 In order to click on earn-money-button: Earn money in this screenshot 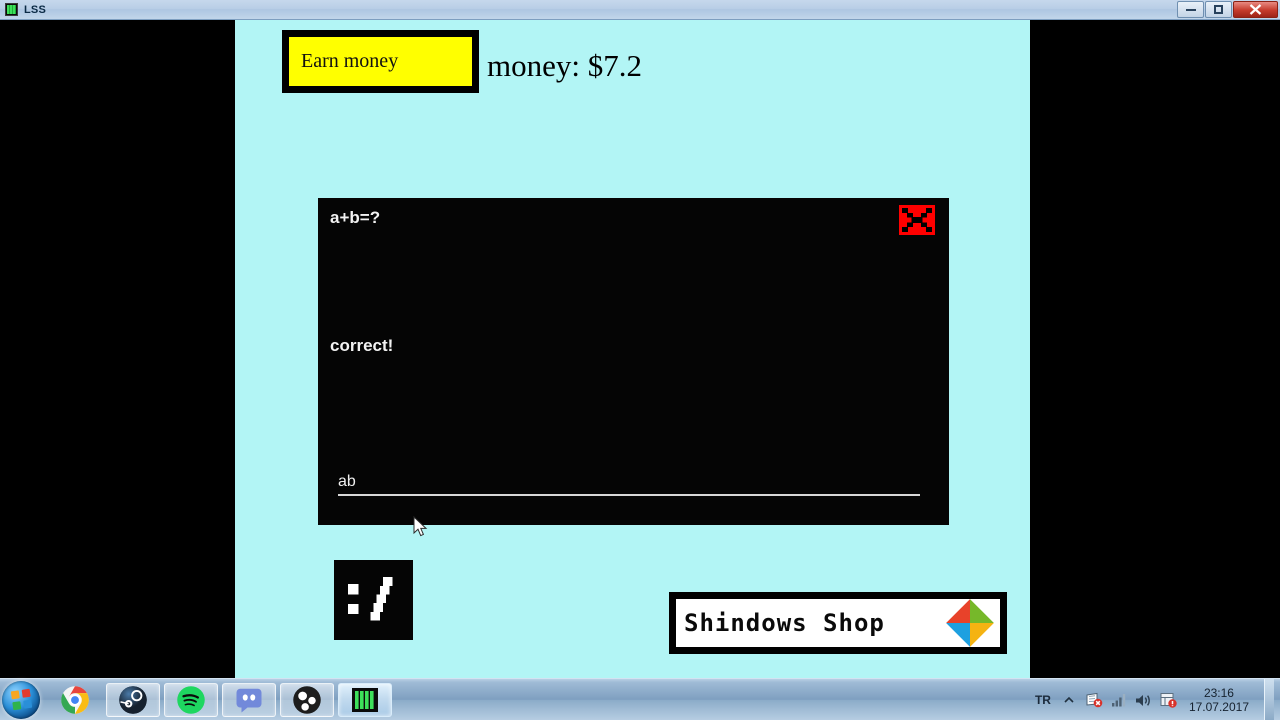, I will do `click(380, 61)`.